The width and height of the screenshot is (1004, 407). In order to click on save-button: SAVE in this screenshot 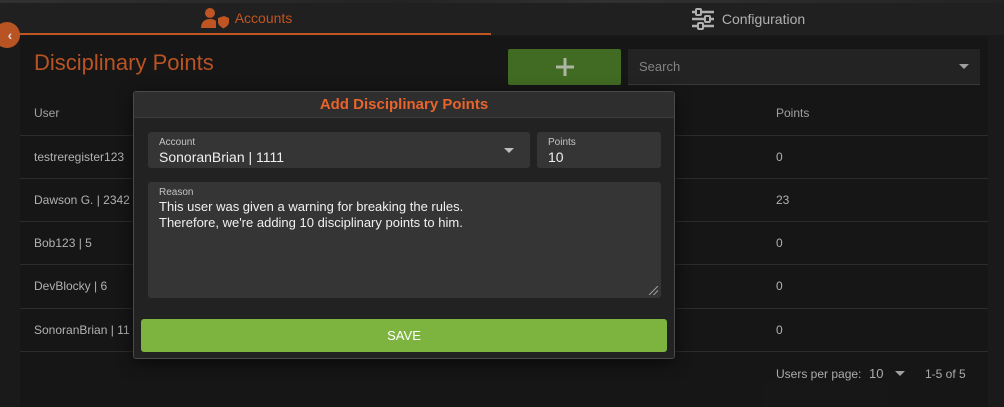, I will do `click(404, 335)`.